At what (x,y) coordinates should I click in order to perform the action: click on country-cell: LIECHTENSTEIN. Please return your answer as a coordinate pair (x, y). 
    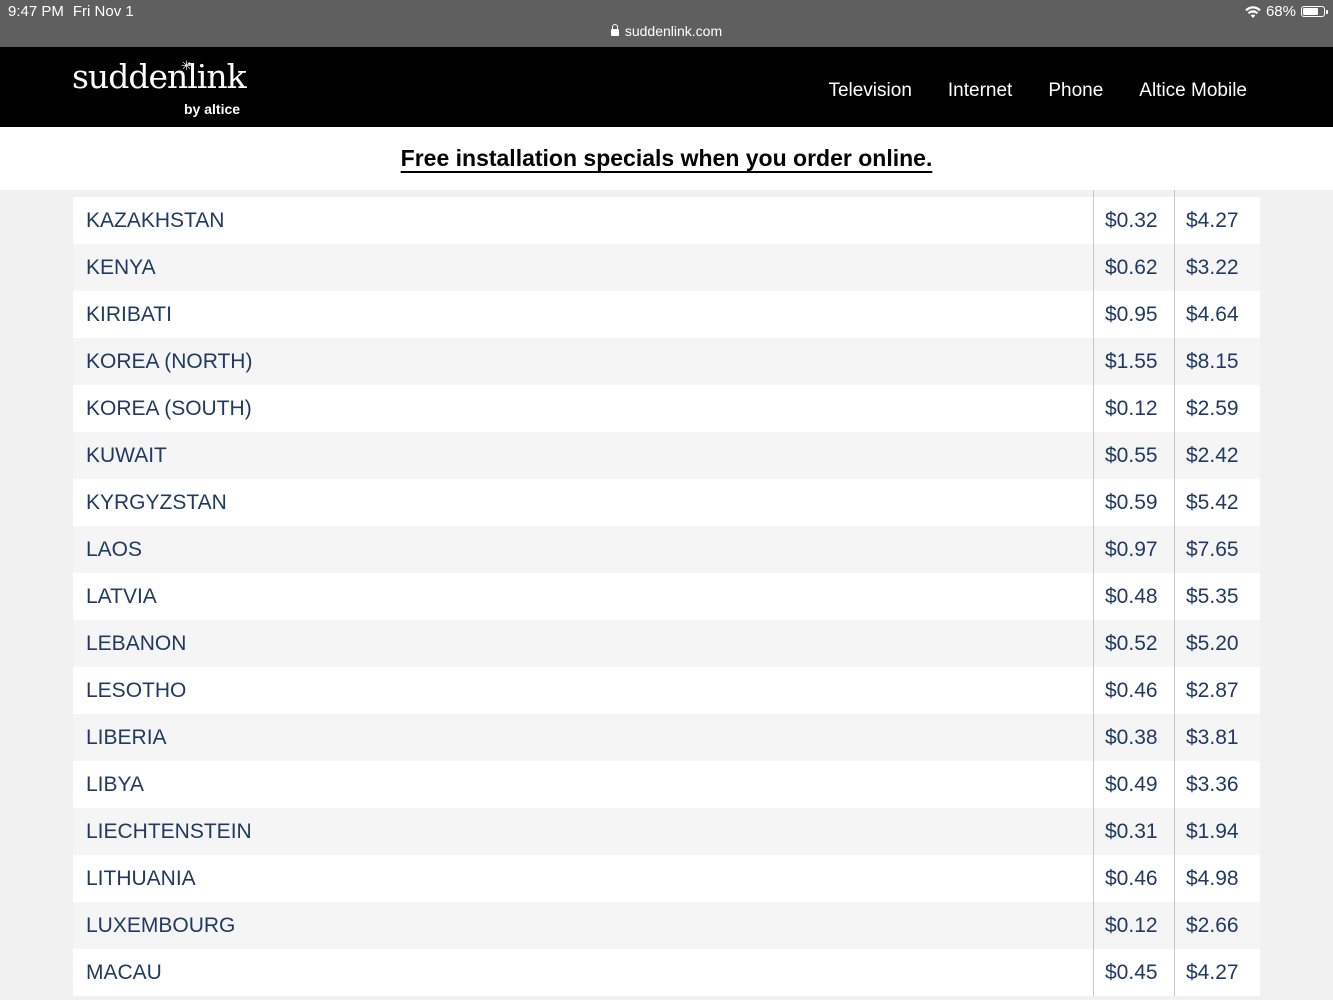
    Looking at the image, I should click on (169, 831).